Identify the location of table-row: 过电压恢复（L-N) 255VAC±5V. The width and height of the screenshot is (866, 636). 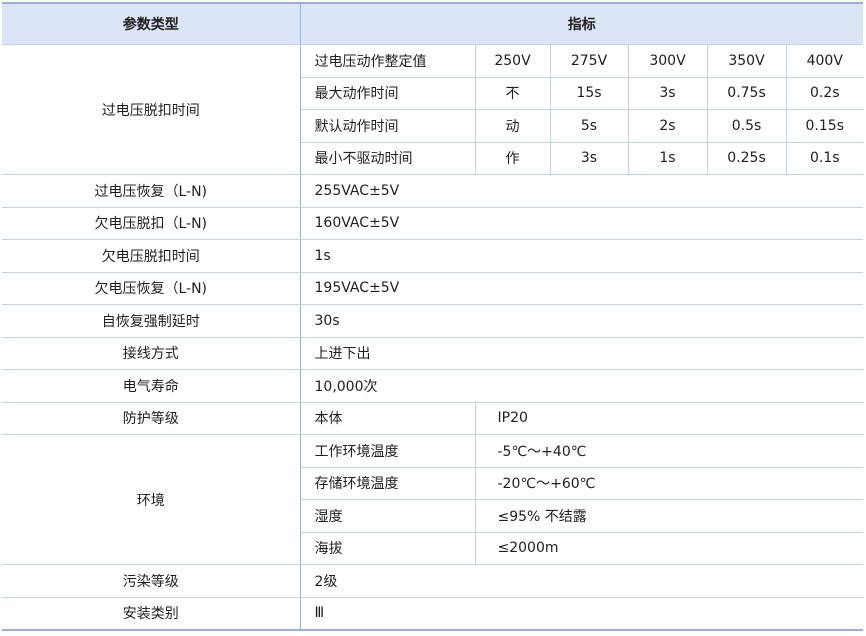
(432, 191).